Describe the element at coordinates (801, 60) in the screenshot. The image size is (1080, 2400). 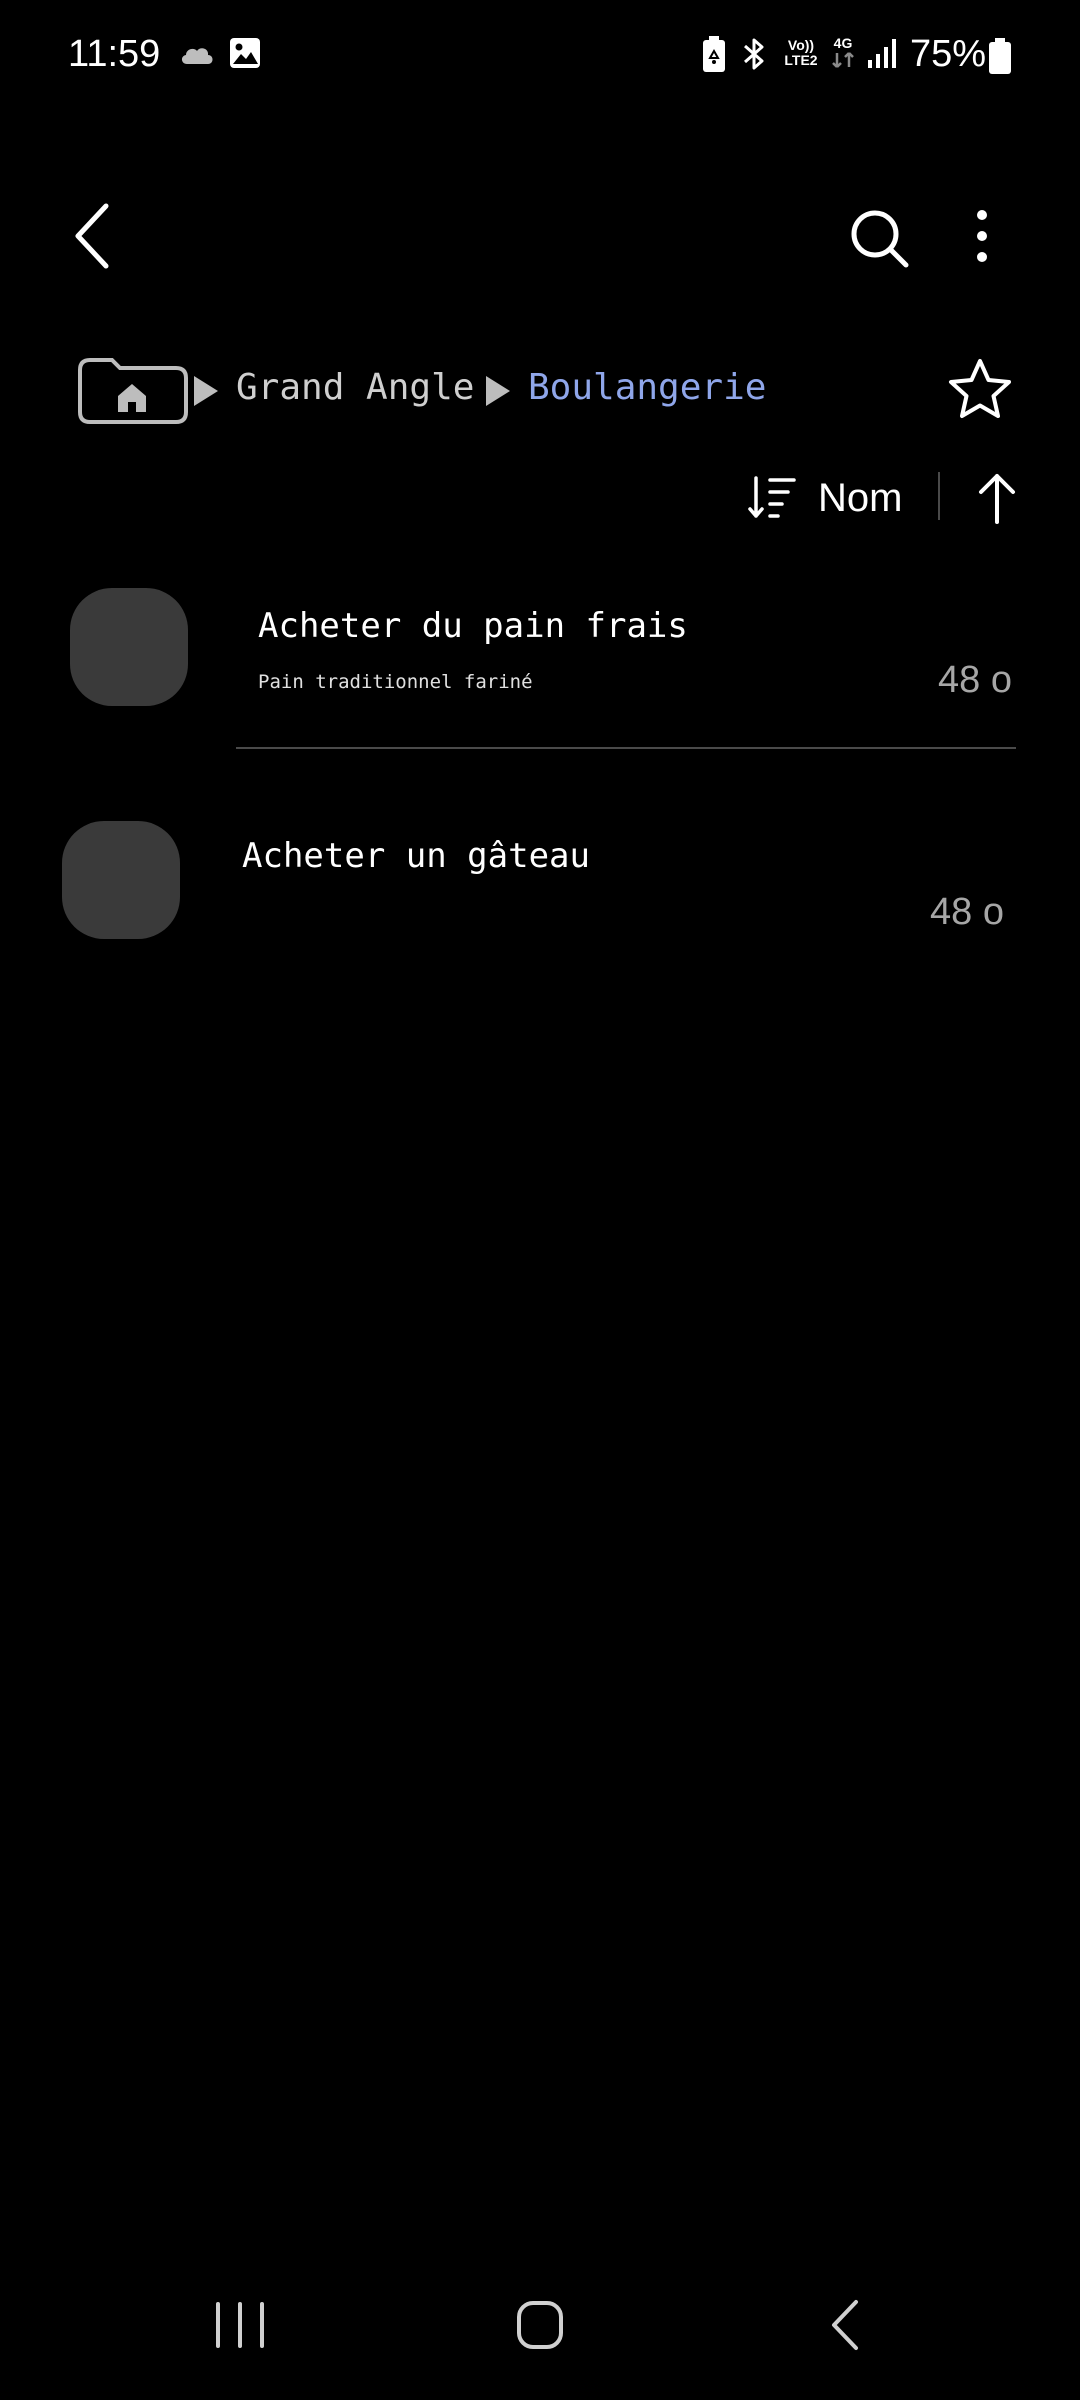
I see `volte-bottom-label: LTE2` at that location.